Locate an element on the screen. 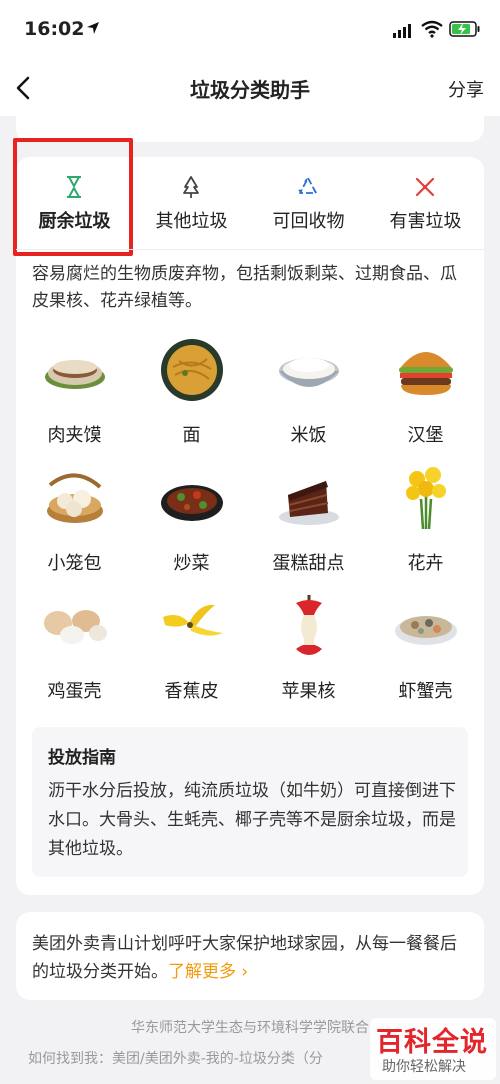 The width and height of the screenshot is (500, 1084). learn-more-link: 了解更多 › is located at coordinates (208, 972).